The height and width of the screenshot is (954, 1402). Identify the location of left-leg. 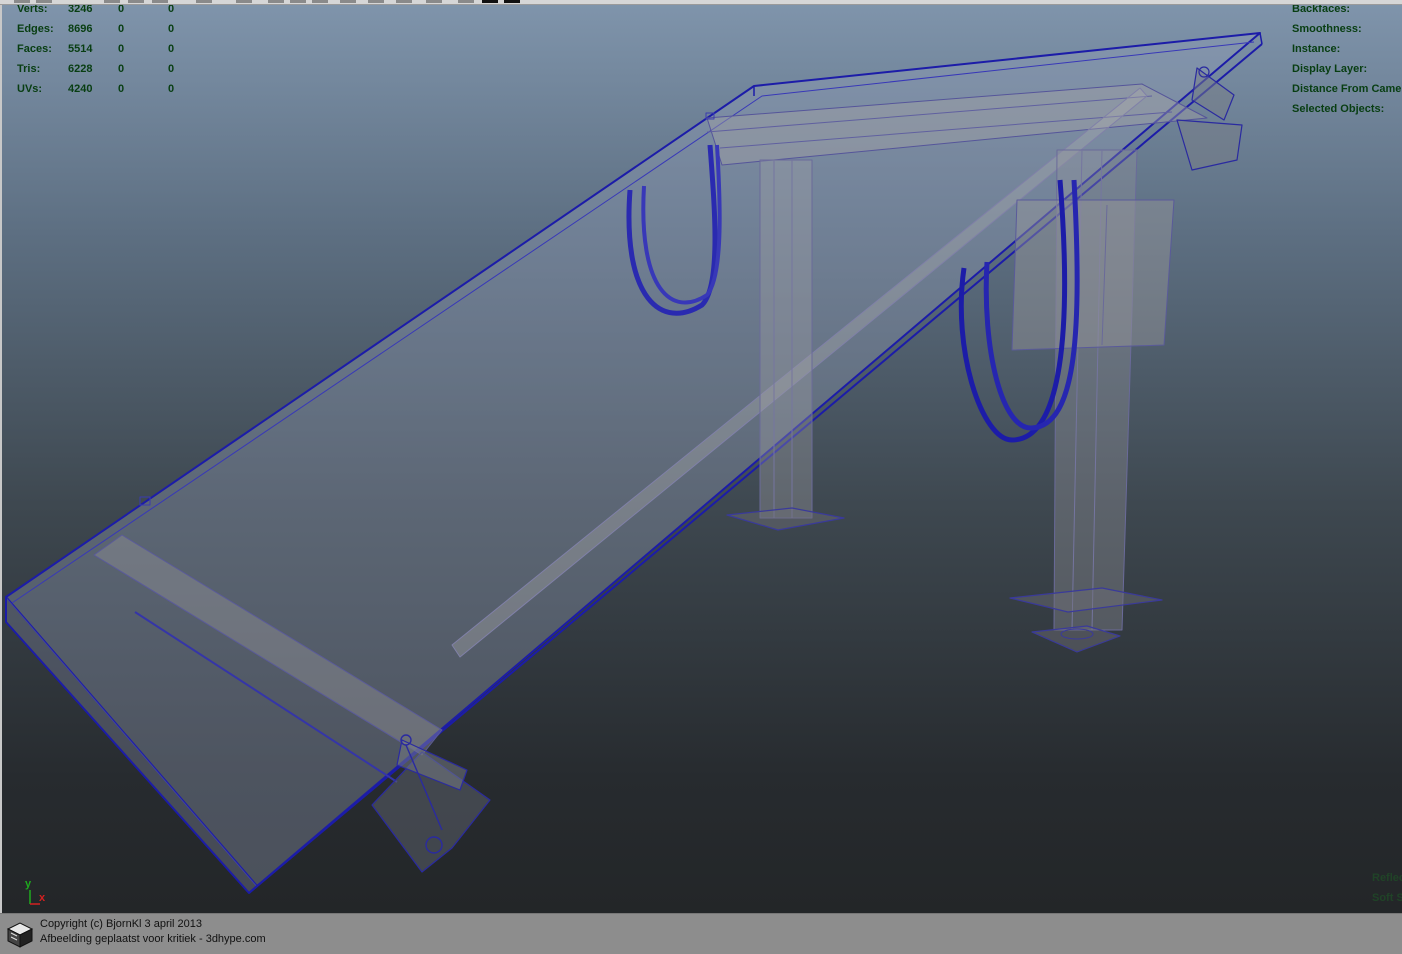
(786, 339).